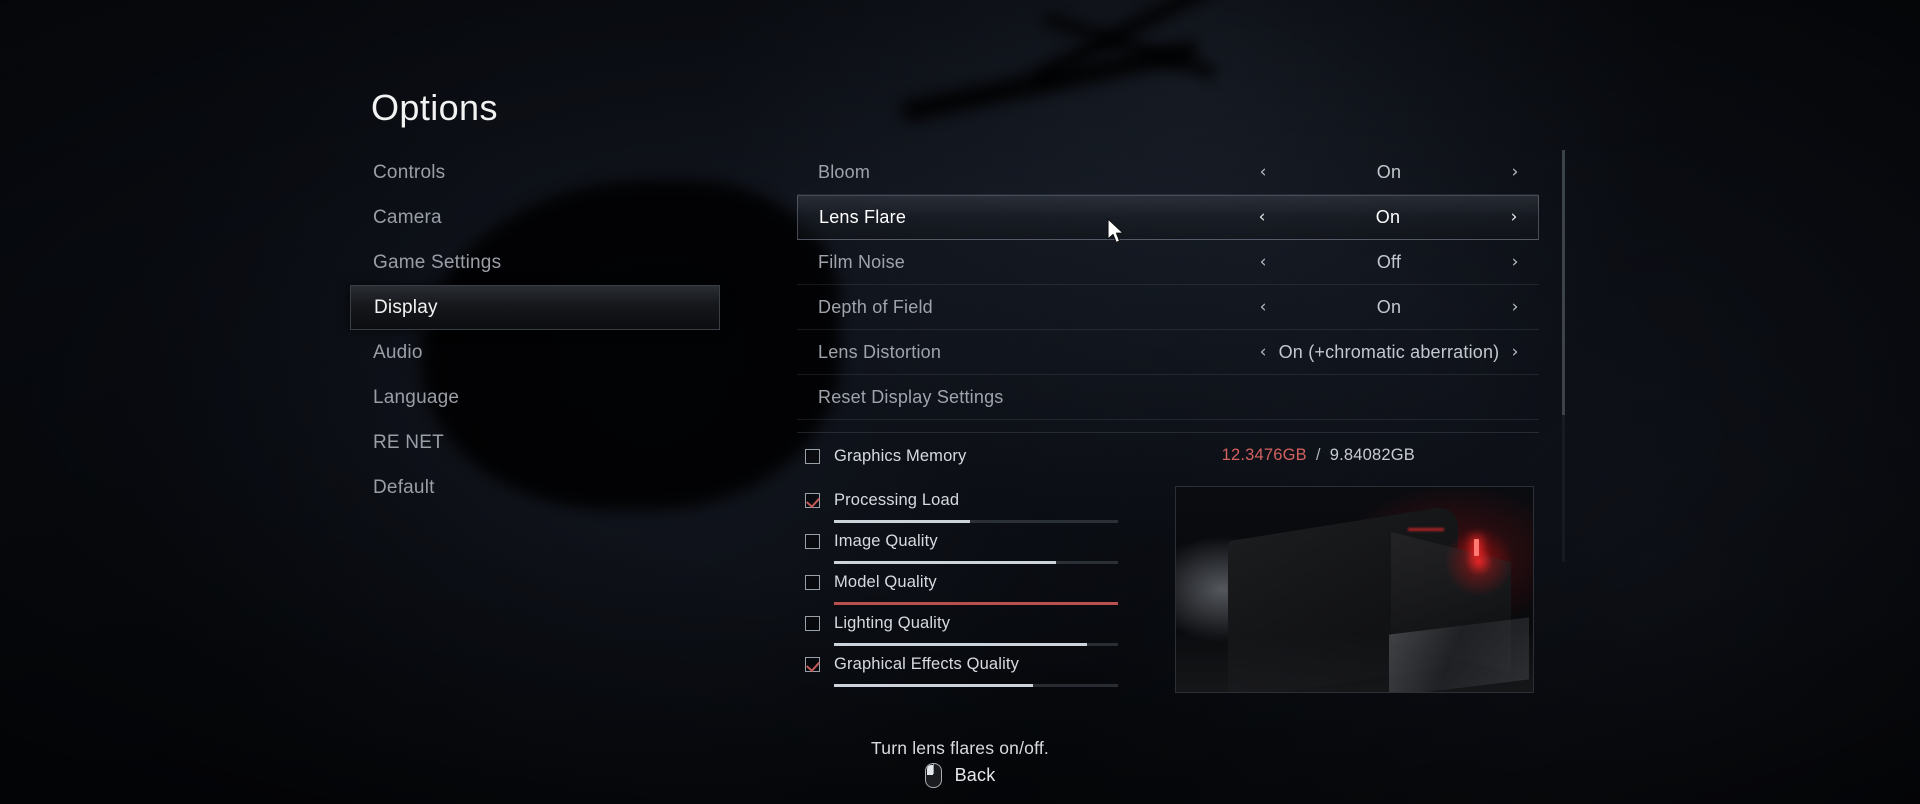 This screenshot has width=1920, height=804. Describe the element at coordinates (408, 442) in the screenshot. I see `sidebar-item-label: RE NET` at that location.